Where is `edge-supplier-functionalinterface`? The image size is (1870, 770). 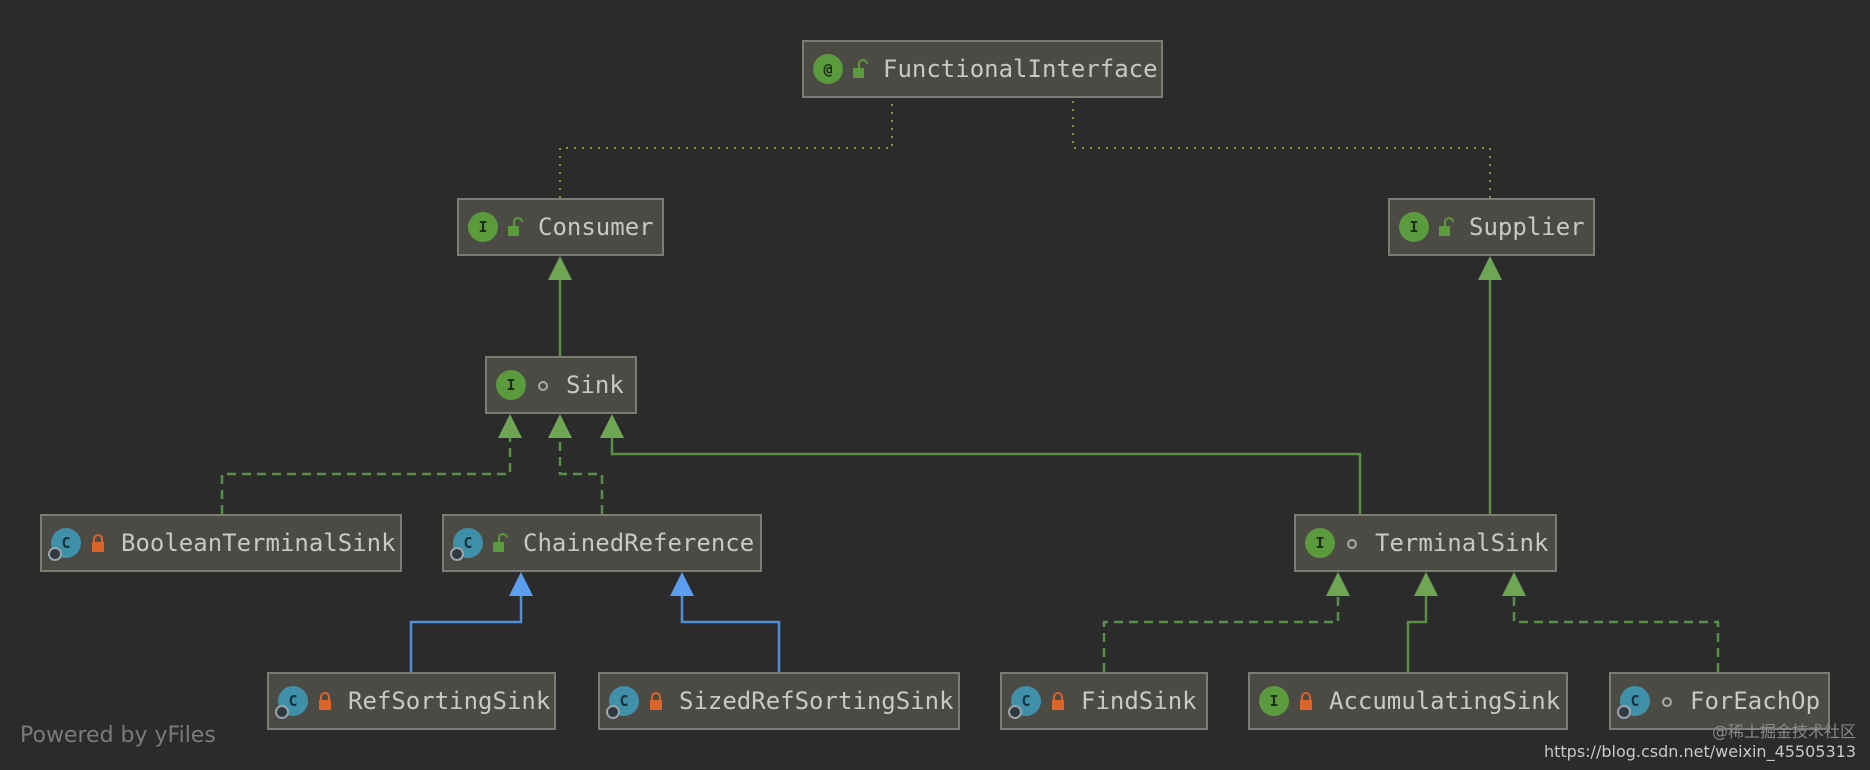 edge-supplier-functionalinterface is located at coordinates (1281, 148).